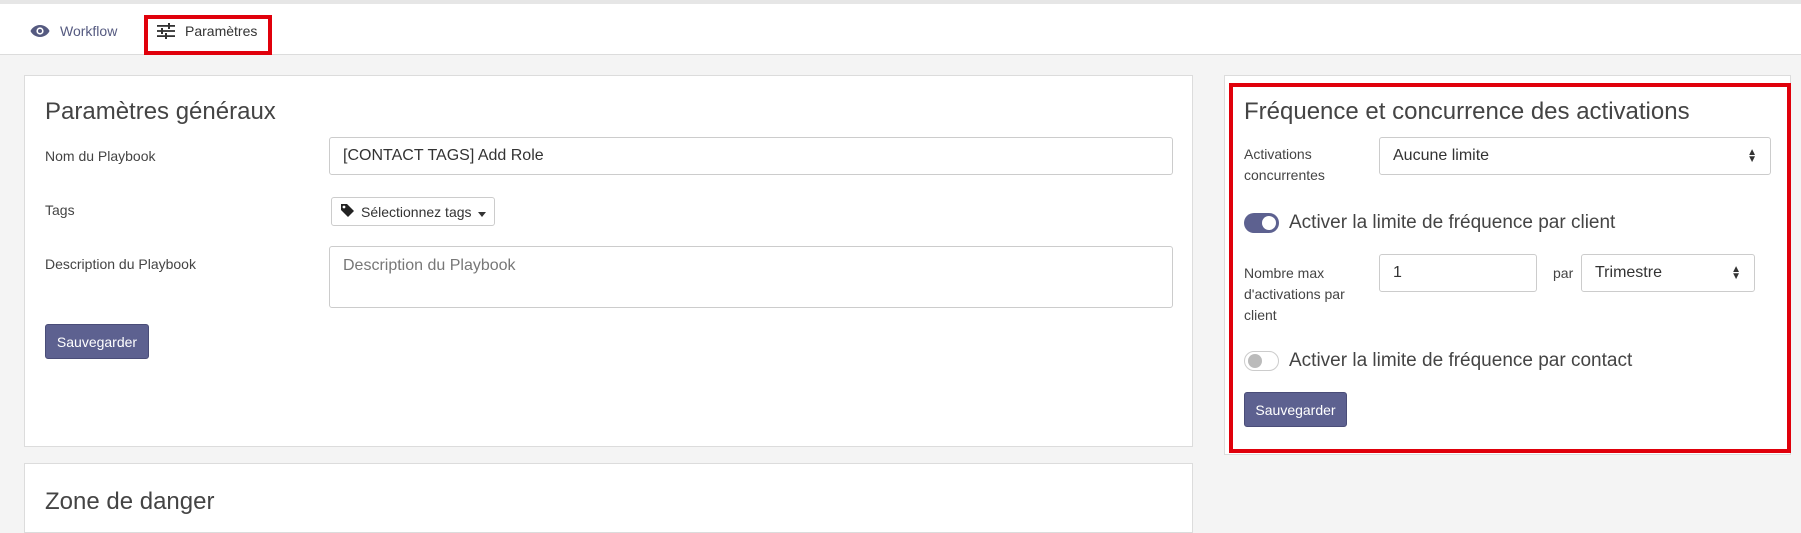  What do you see at coordinates (608, 498) in the screenshot?
I see `danger-zone-card: Zone de danger` at bounding box center [608, 498].